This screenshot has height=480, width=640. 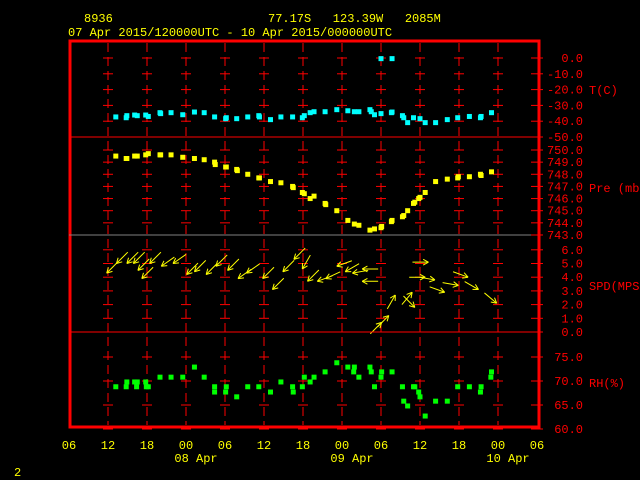 I want to click on y-tick-label: -30.0, so click(x=565, y=106).